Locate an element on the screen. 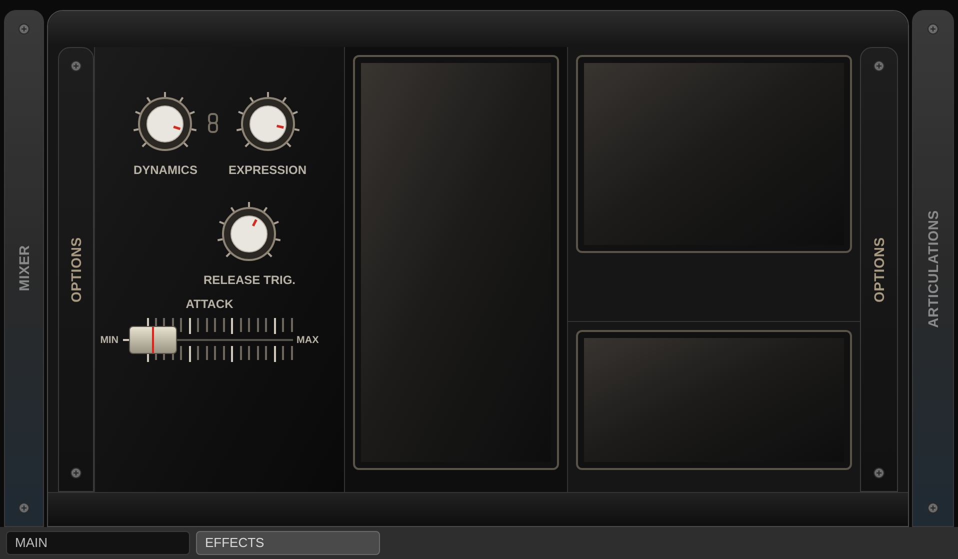  side-panel: ARTICULATIONS is located at coordinates (933, 268).